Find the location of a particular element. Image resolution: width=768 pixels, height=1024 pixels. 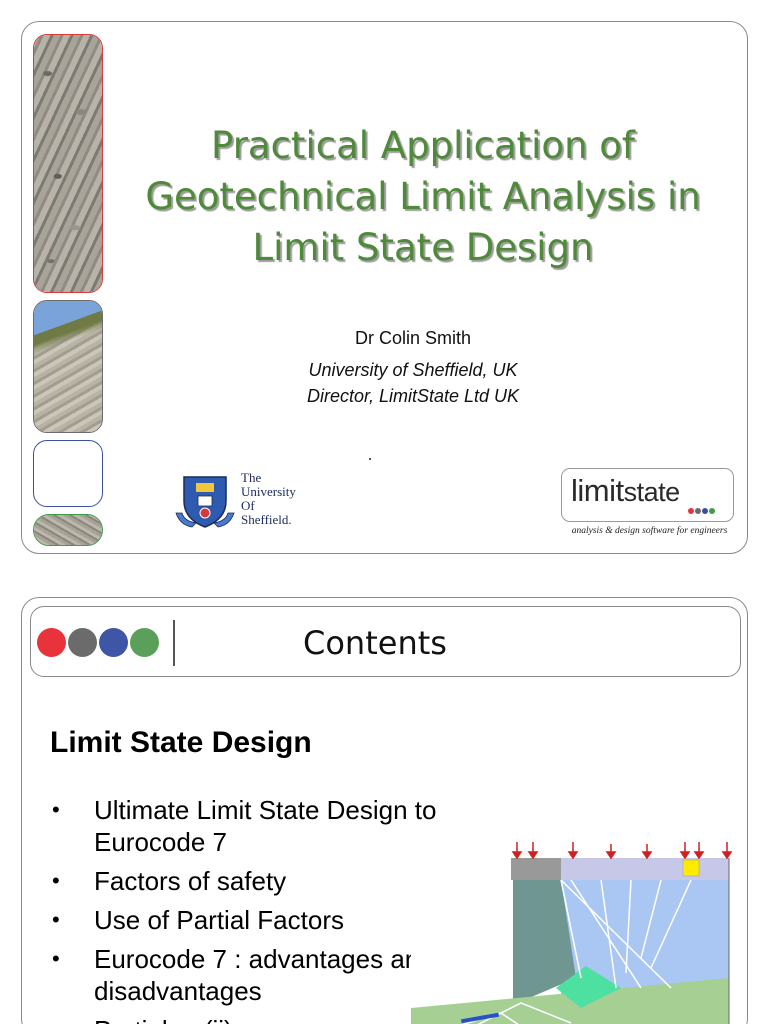

dot-gray is located at coordinates (698, 511).